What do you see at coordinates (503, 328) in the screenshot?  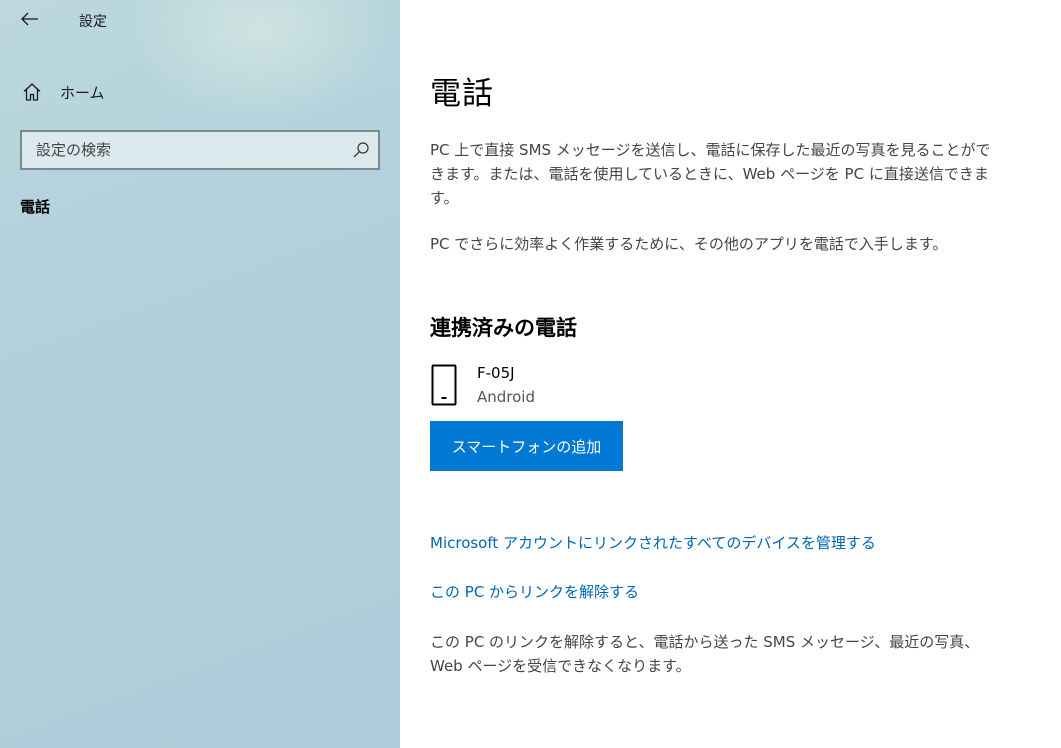 I see `linked-phones-heading: 連携済みの電話` at bounding box center [503, 328].